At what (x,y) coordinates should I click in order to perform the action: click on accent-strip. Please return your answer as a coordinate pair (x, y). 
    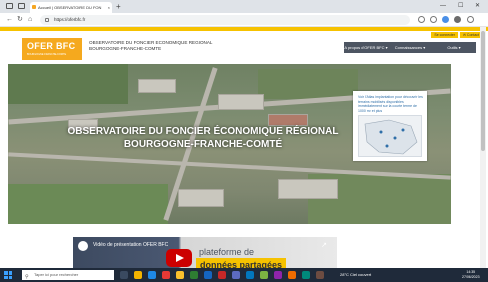
    Looking at the image, I should click on (244, 29).